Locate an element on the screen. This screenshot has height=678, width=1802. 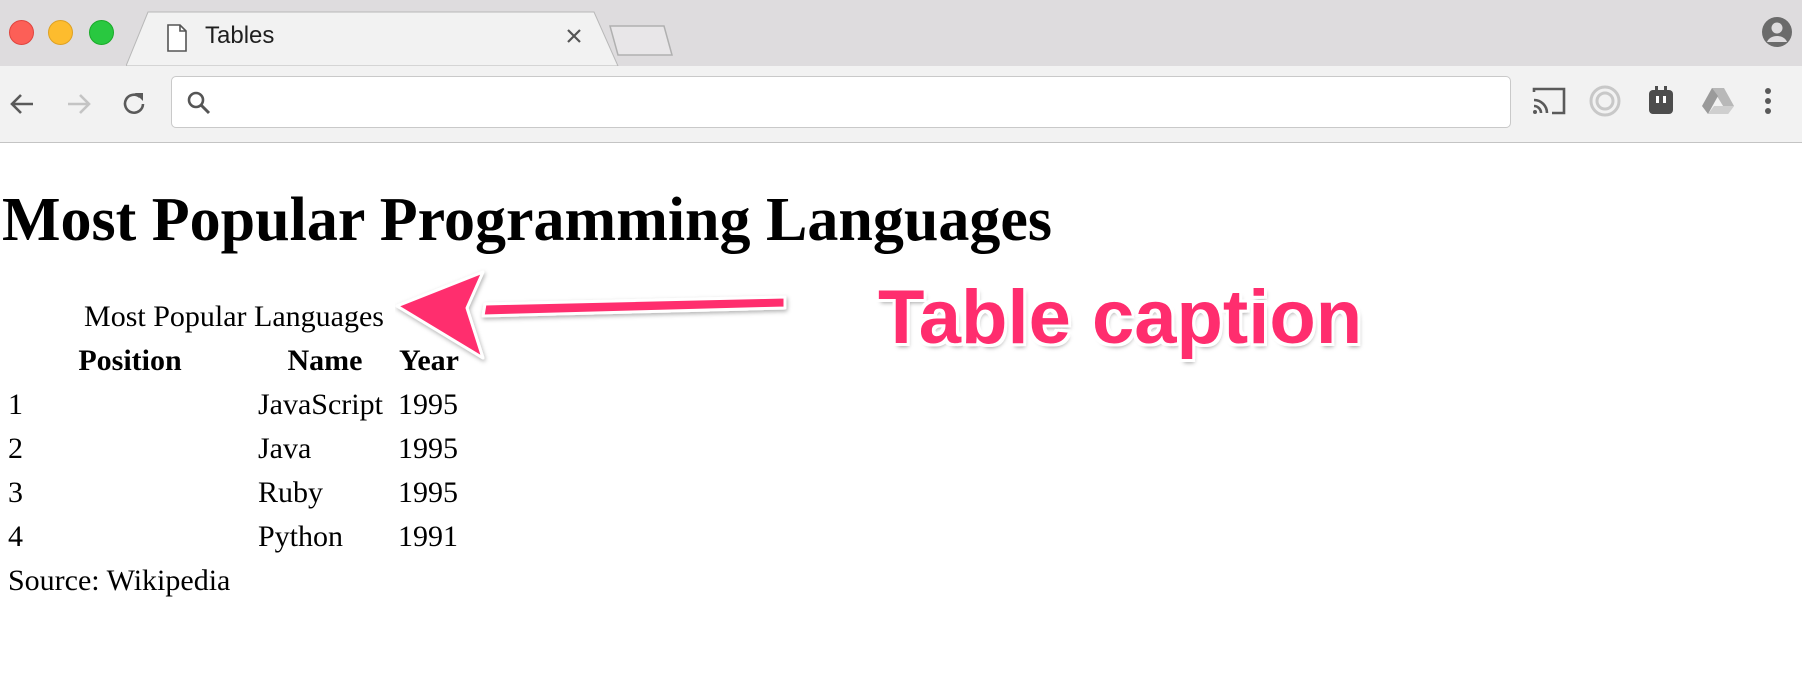
address-bar is located at coordinates (841, 102).